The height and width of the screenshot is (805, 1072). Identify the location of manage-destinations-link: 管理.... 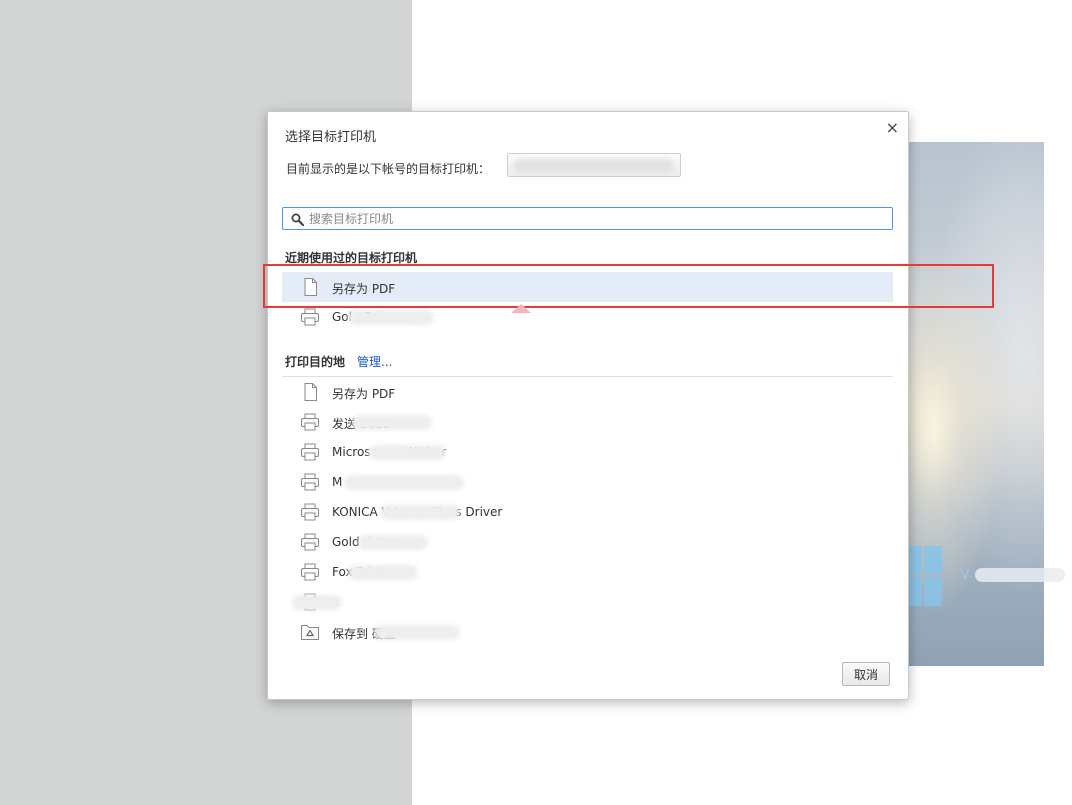
(374, 361).